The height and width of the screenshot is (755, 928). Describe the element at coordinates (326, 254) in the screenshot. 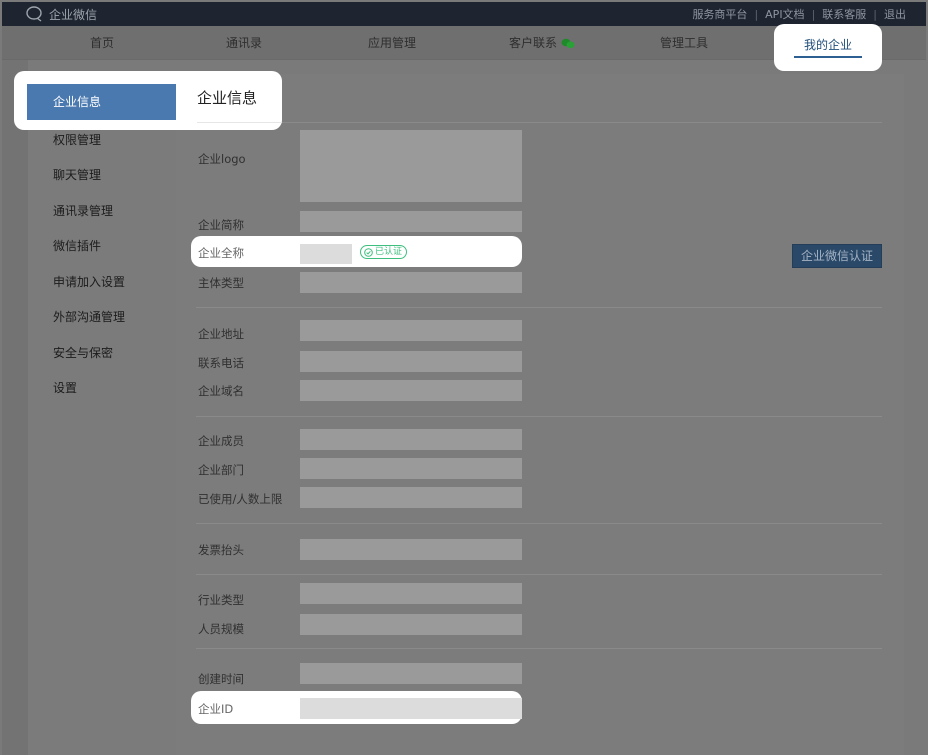

I see `full-name-value` at that location.